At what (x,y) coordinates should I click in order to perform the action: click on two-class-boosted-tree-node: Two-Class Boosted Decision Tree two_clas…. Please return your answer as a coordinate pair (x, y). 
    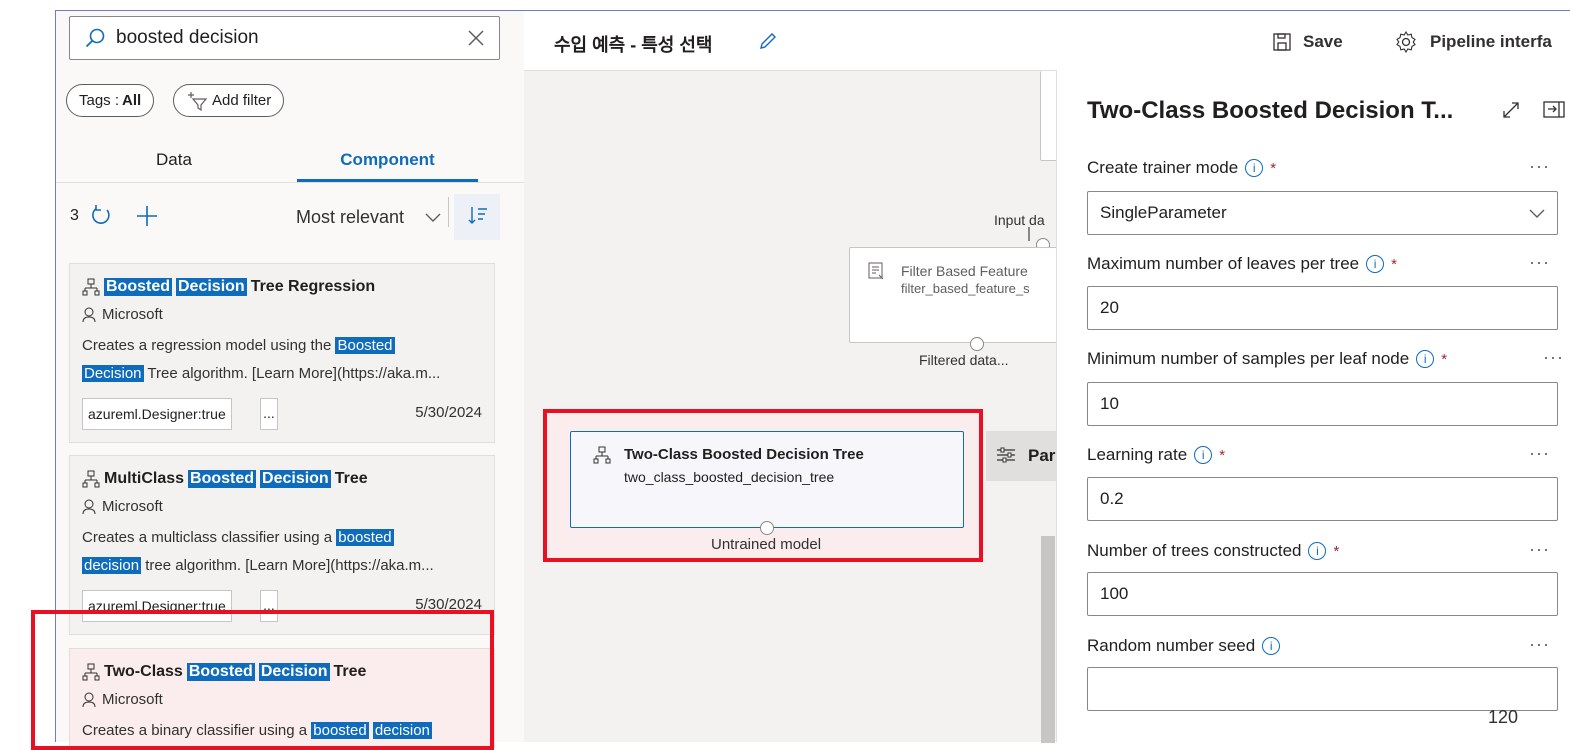
    Looking at the image, I should click on (767, 479).